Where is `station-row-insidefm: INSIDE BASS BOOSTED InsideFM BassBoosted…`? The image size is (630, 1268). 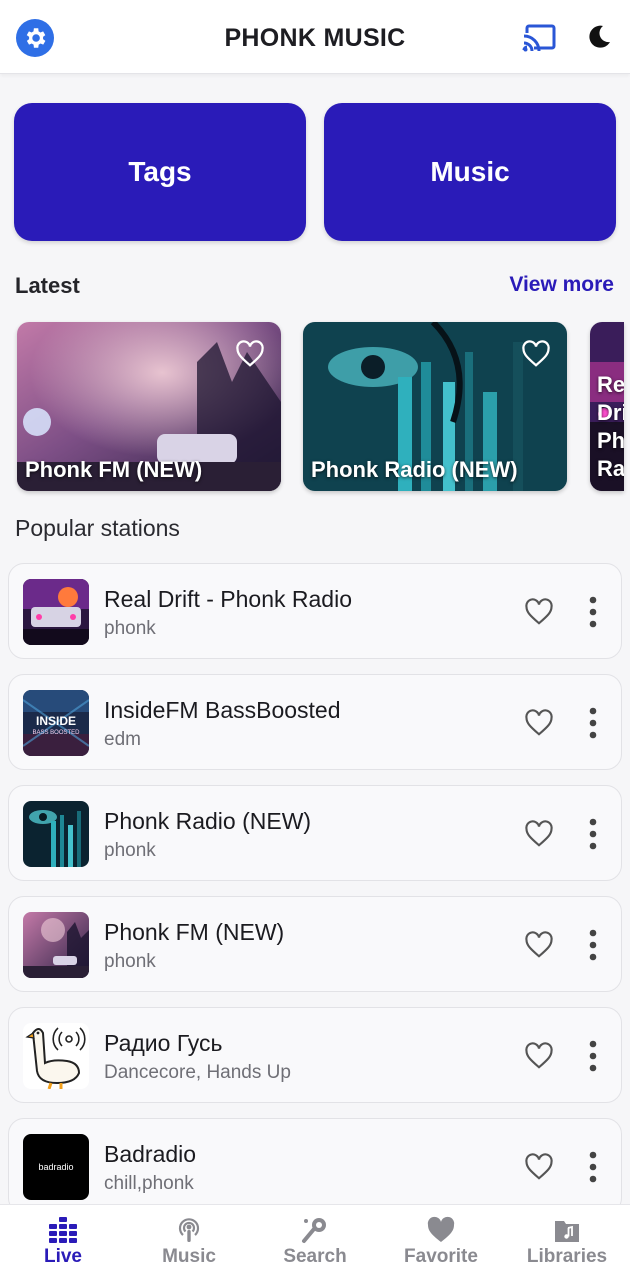
station-row-insidefm: INSIDE BASS BOOSTED InsideFM BassBoosted… is located at coordinates (315, 722).